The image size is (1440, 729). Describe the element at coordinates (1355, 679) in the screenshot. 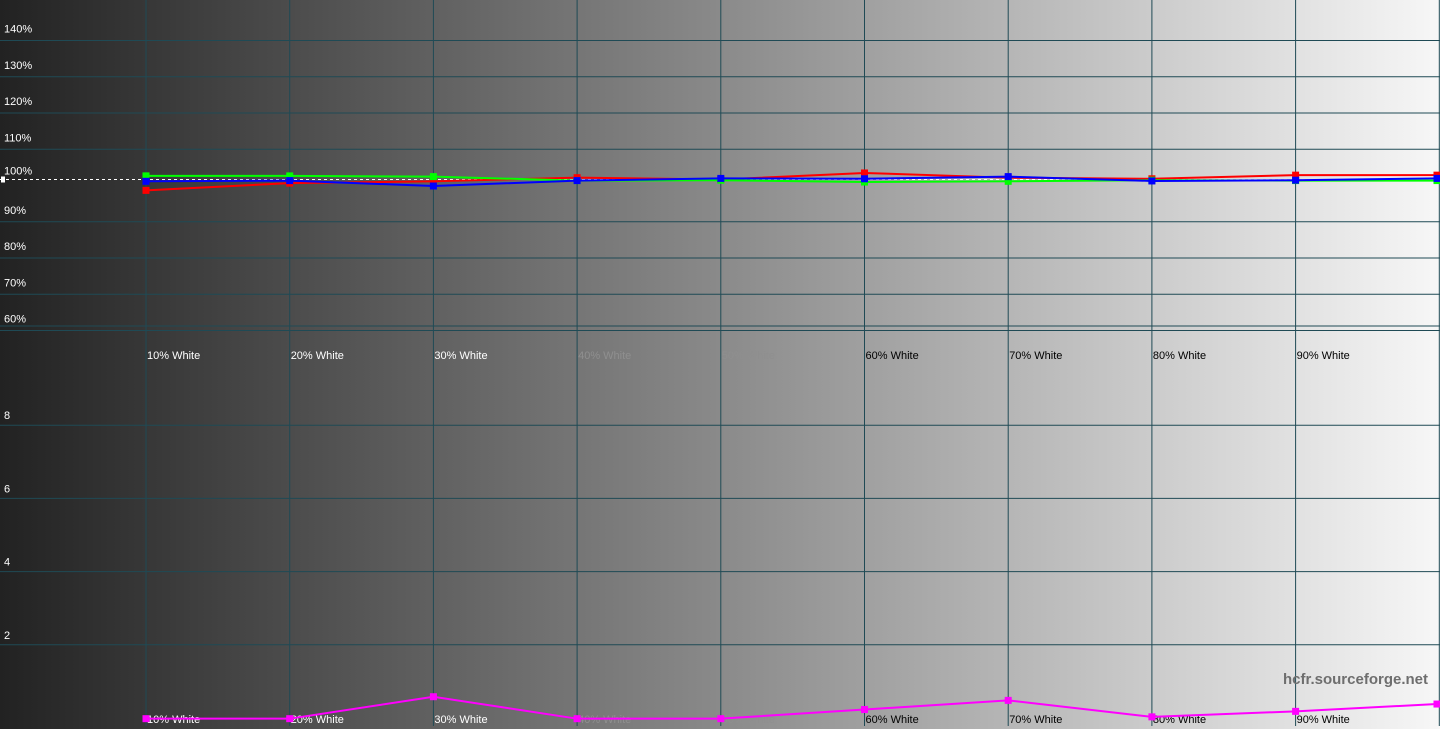

I see `watermark: hcfr.sourceforge.net` at that location.